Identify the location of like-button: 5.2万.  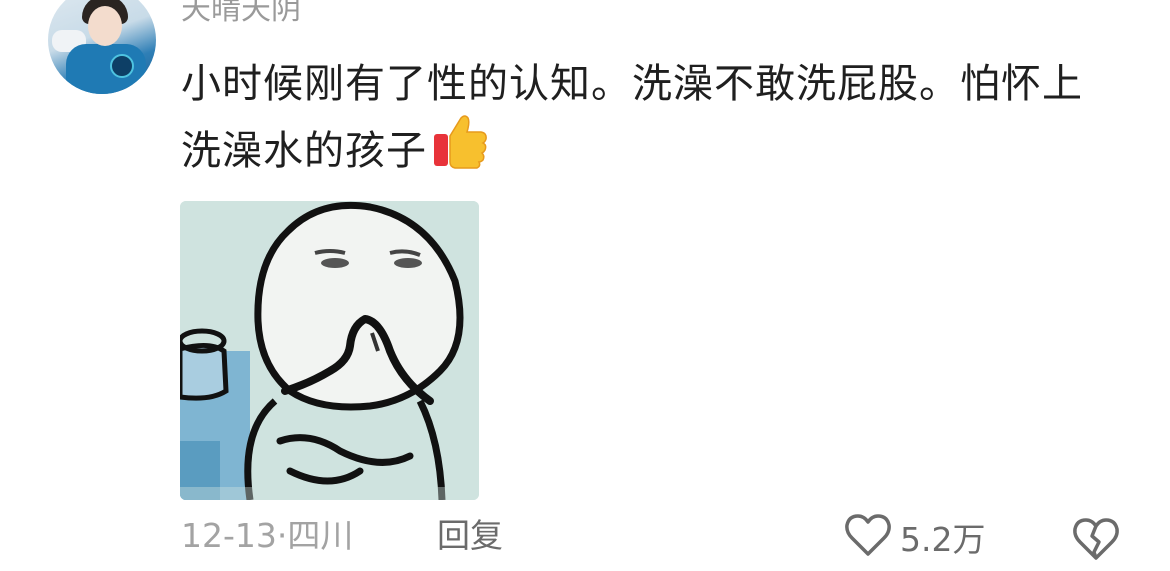
(914, 537).